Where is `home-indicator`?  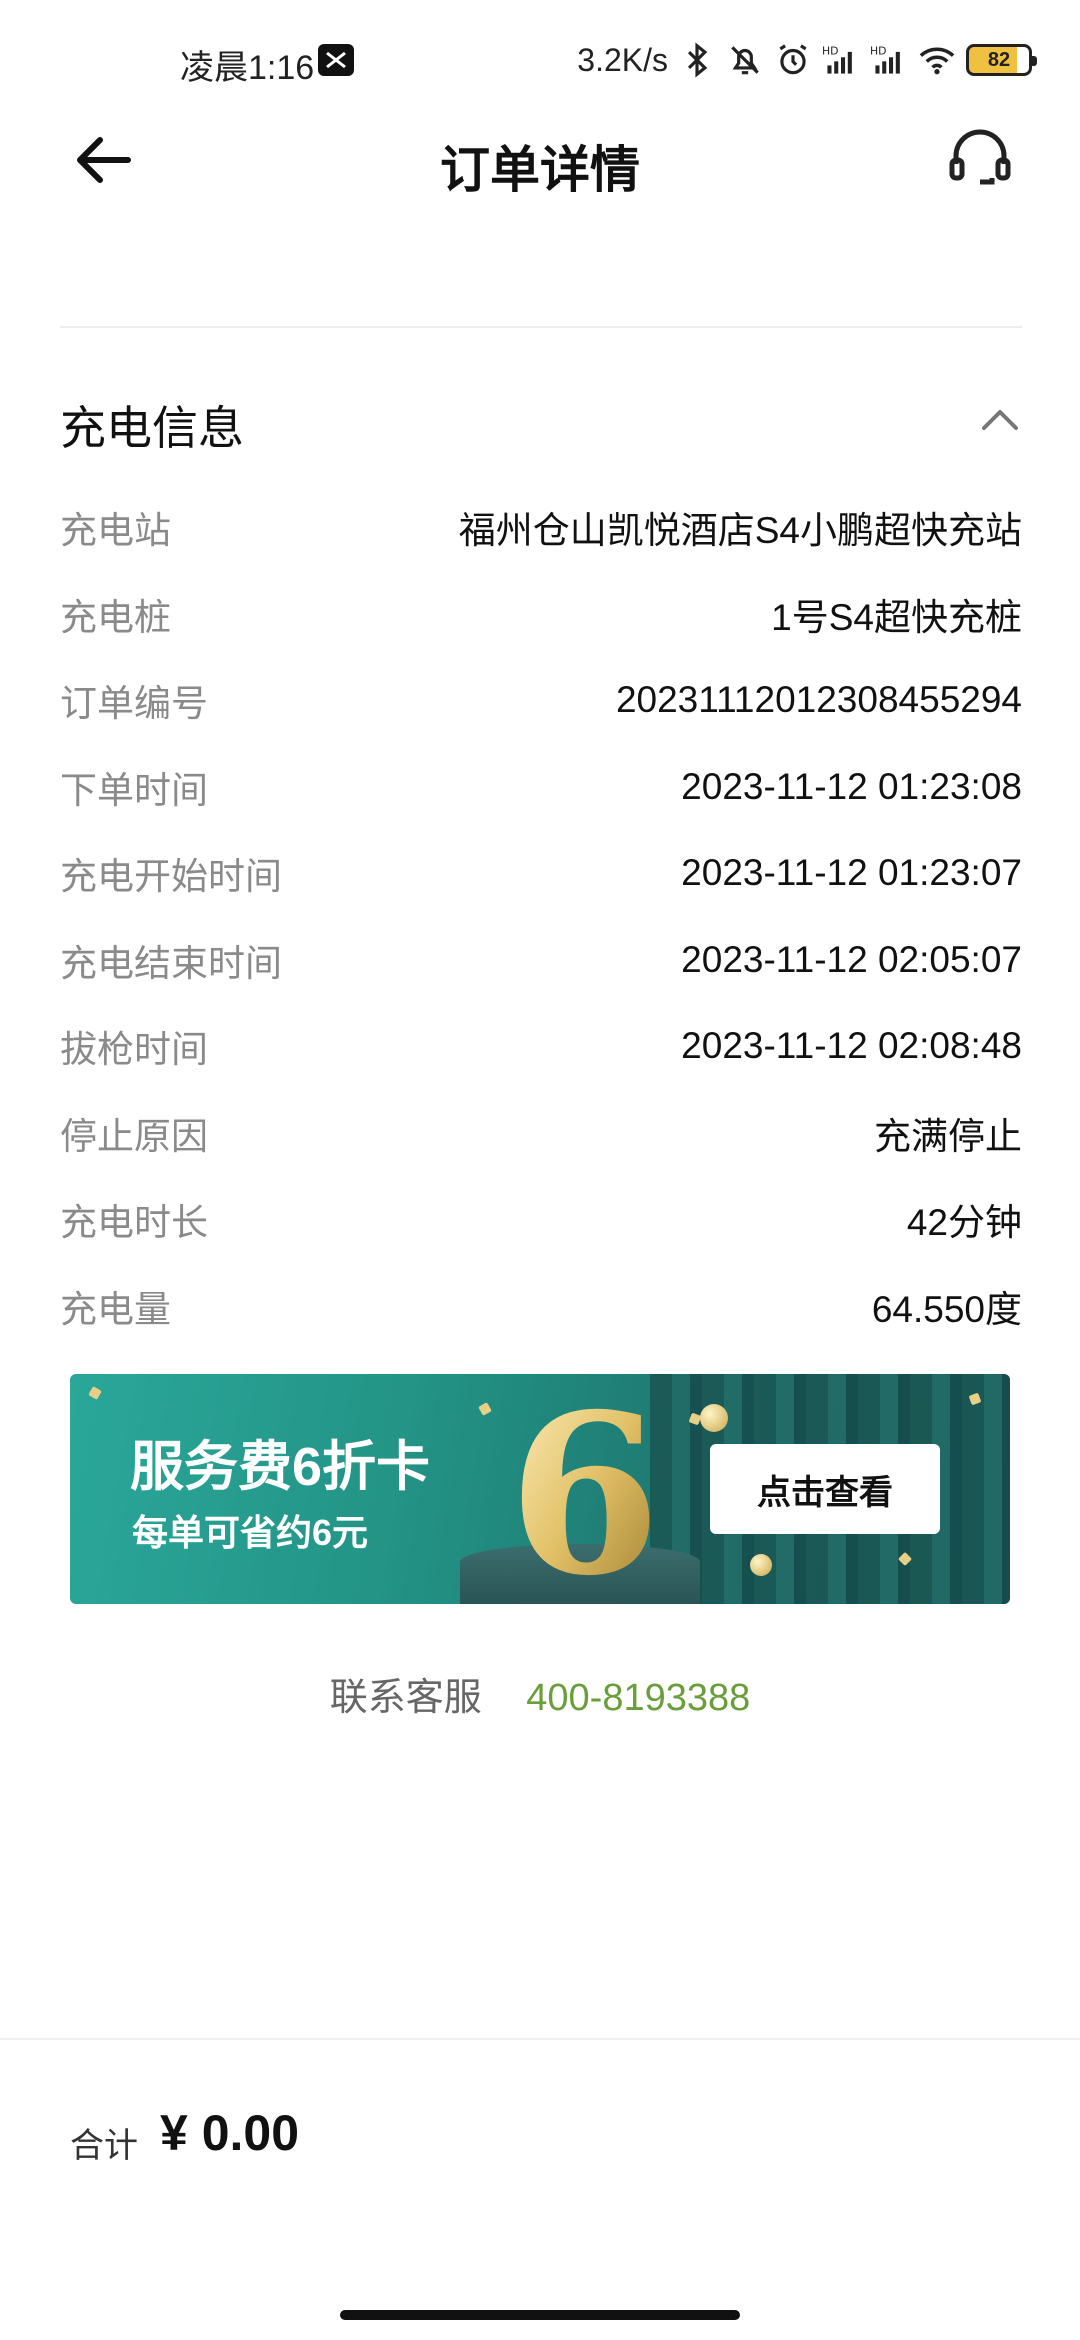
home-indicator is located at coordinates (540, 2315).